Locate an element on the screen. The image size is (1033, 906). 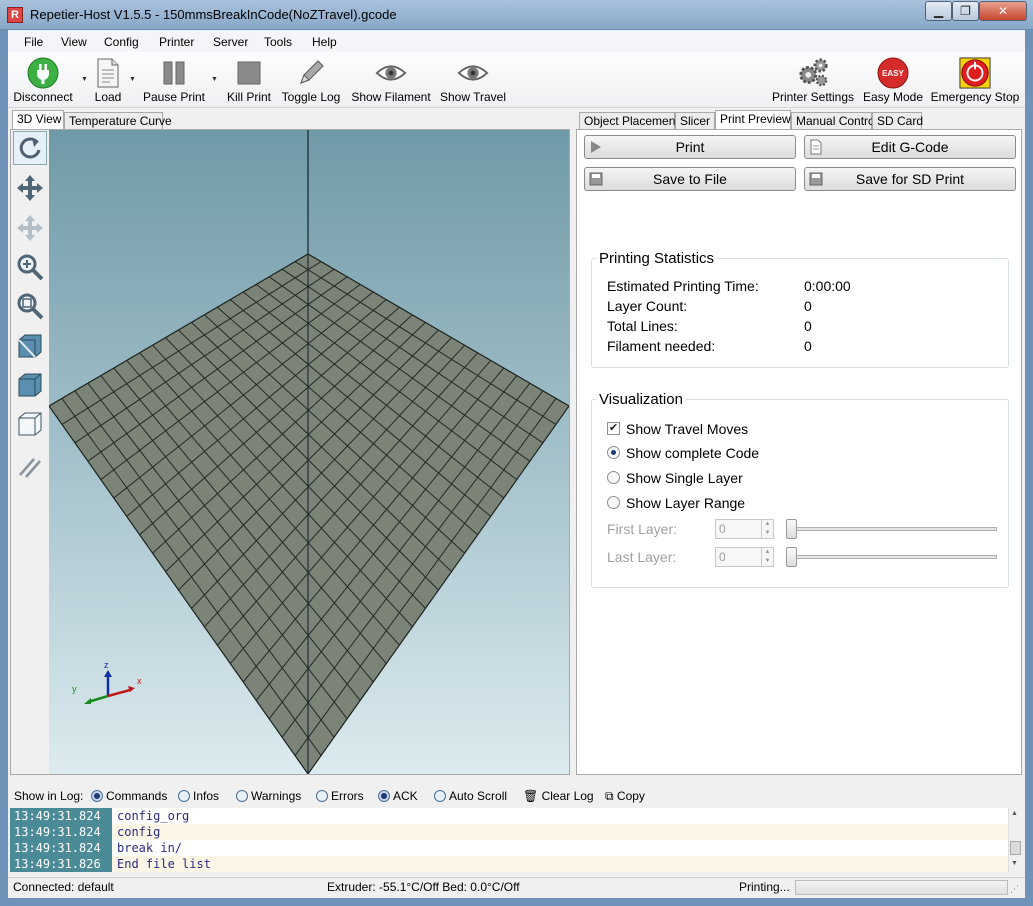
rotate-icon is located at coordinates (30, 148).